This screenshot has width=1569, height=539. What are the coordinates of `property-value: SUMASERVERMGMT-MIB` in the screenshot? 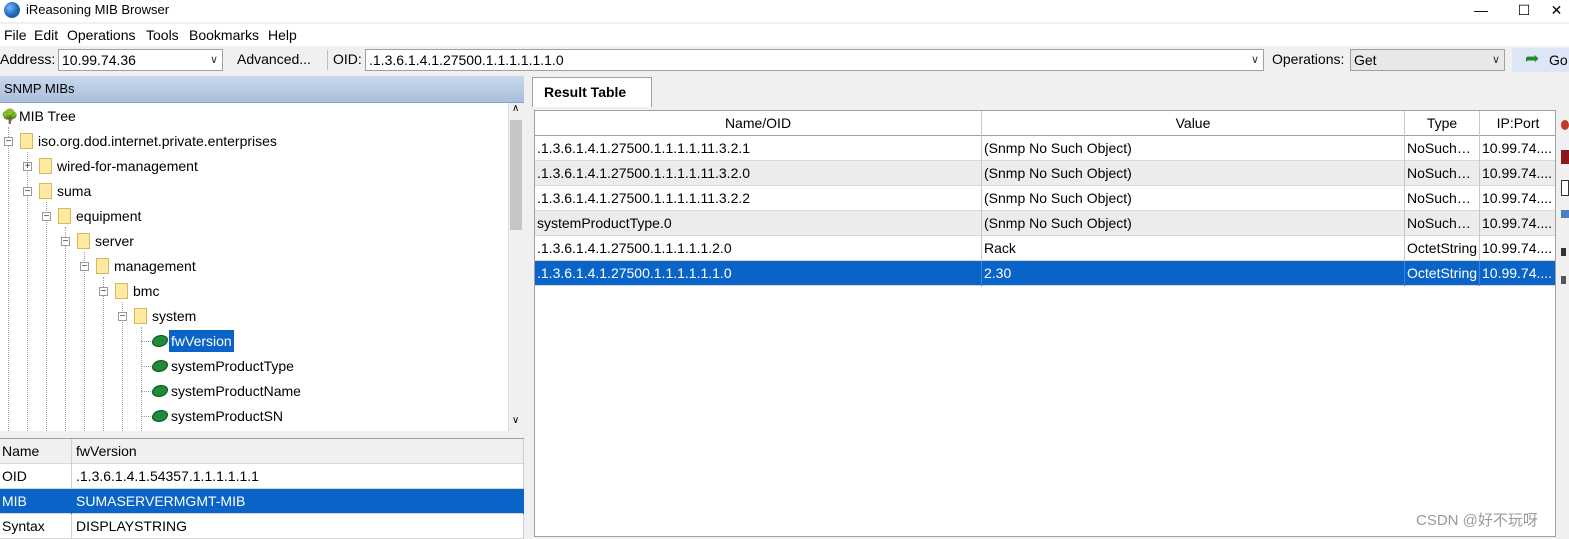 It's located at (298, 501).